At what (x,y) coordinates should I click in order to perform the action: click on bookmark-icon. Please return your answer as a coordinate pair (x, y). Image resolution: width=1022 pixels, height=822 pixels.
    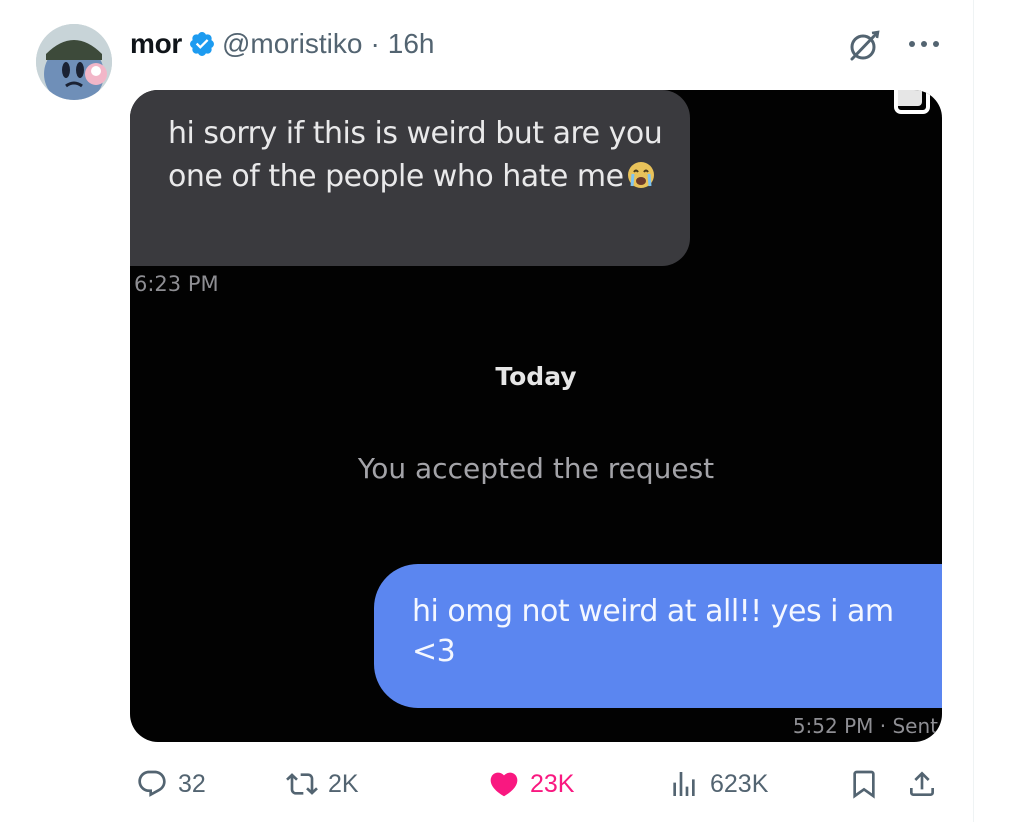
    Looking at the image, I should click on (864, 784).